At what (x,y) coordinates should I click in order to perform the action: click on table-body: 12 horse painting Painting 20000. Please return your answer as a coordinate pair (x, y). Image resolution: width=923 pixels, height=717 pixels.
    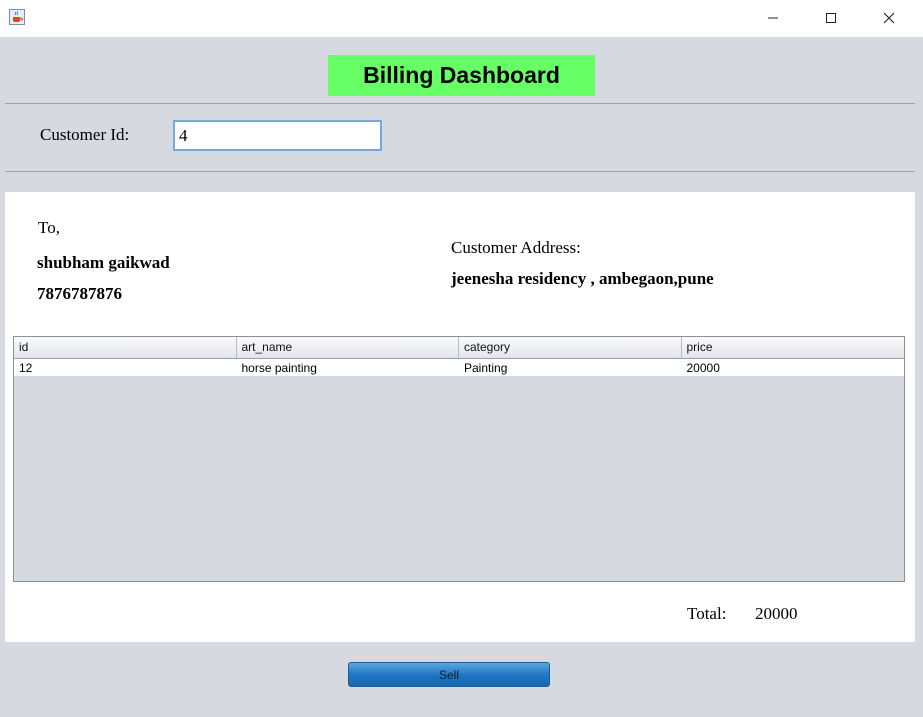
    Looking at the image, I should click on (459, 367).